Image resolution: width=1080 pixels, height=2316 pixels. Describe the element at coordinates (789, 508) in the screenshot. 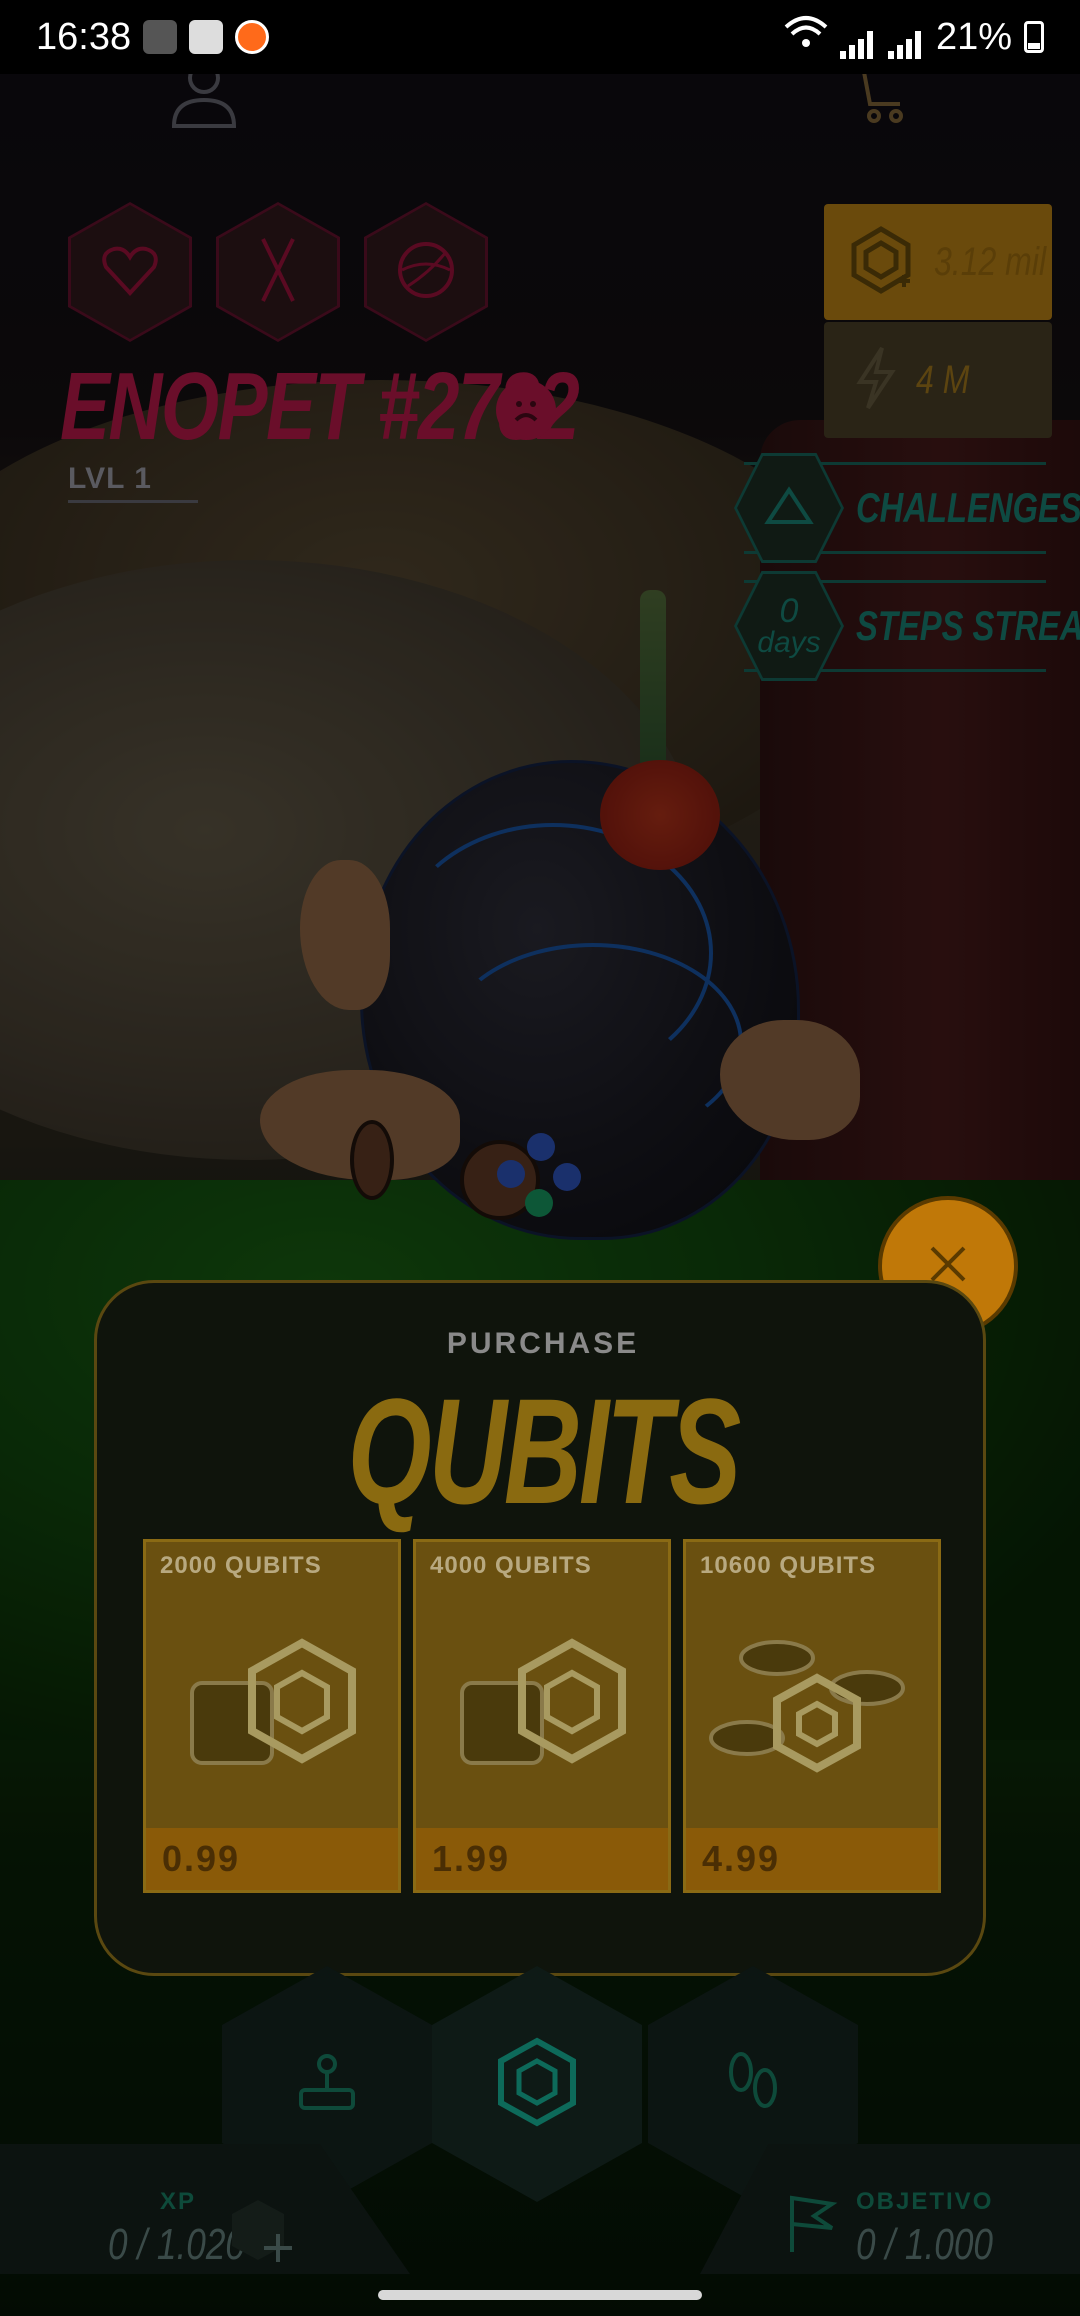

I see `triangle-icon` at that location.